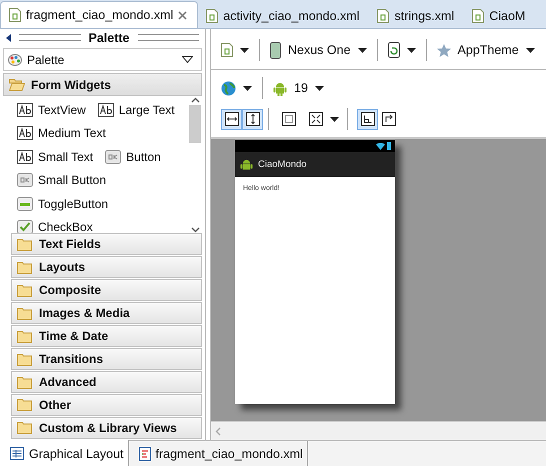 The height and width of the screenshot is (466, 546). What do you see at coordinates (55, 157) in the screenshot?
I see `palette-widget: Small Text` at bounding box center [55, 157].